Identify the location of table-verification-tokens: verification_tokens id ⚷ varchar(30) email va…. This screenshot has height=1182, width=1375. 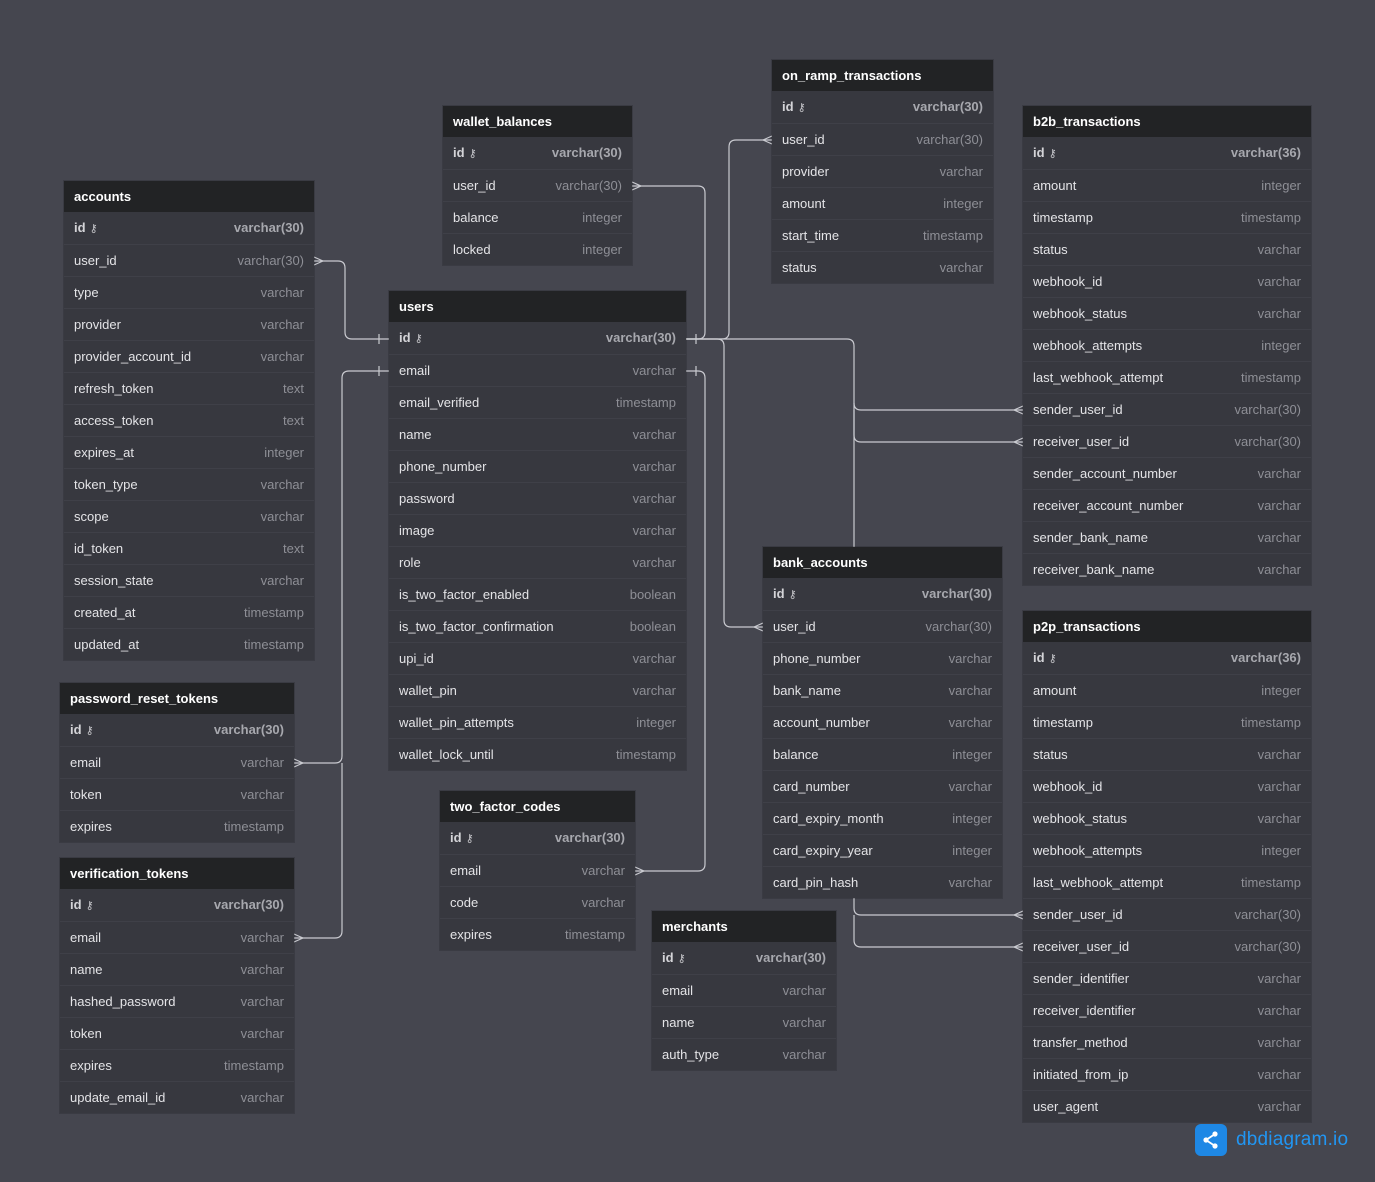
(177, 985).